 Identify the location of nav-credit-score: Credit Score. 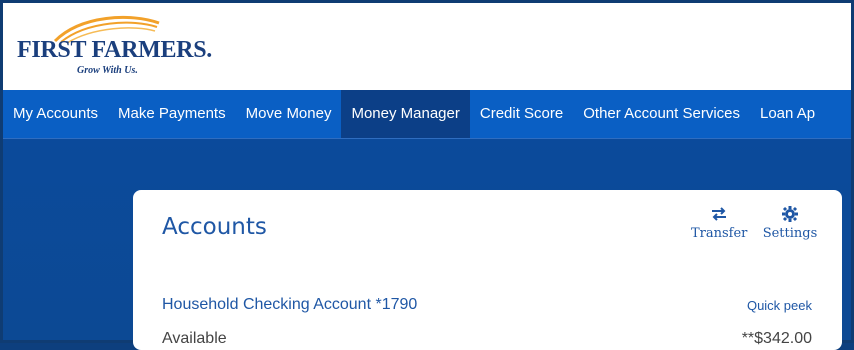
(521, 114).